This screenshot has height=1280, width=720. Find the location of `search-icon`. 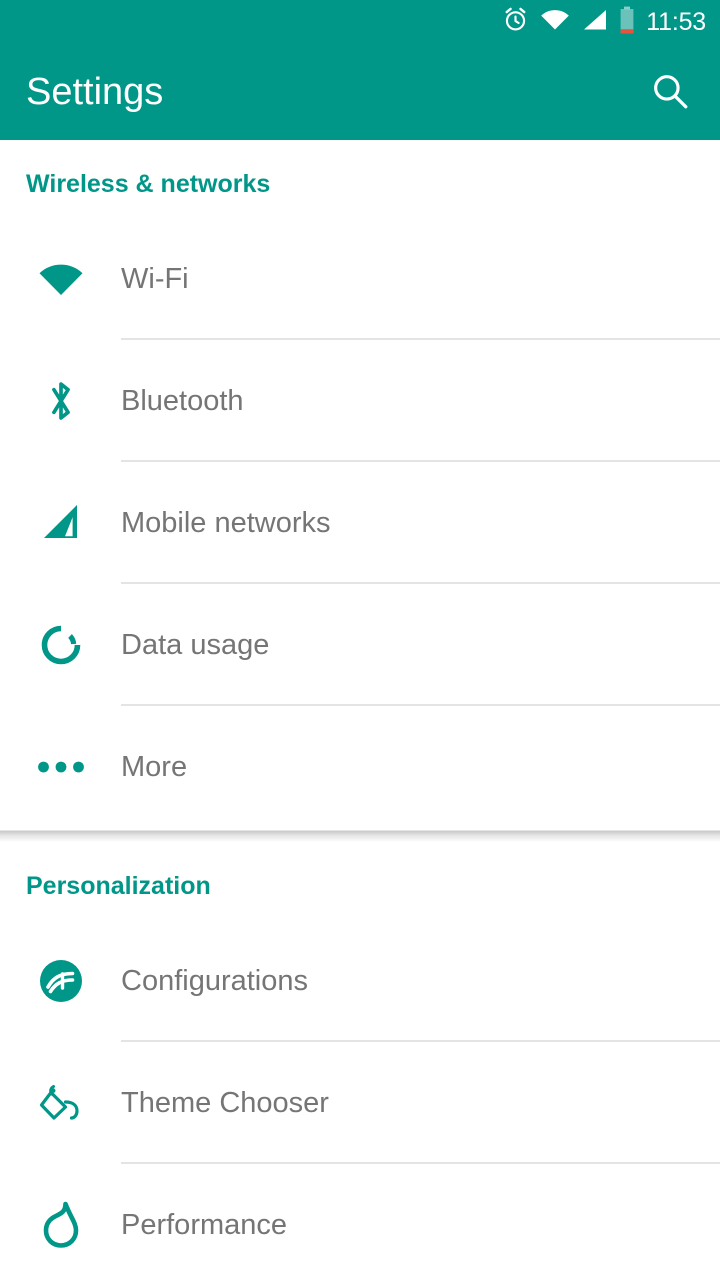

search-icon is located at coordinates (670, 92).